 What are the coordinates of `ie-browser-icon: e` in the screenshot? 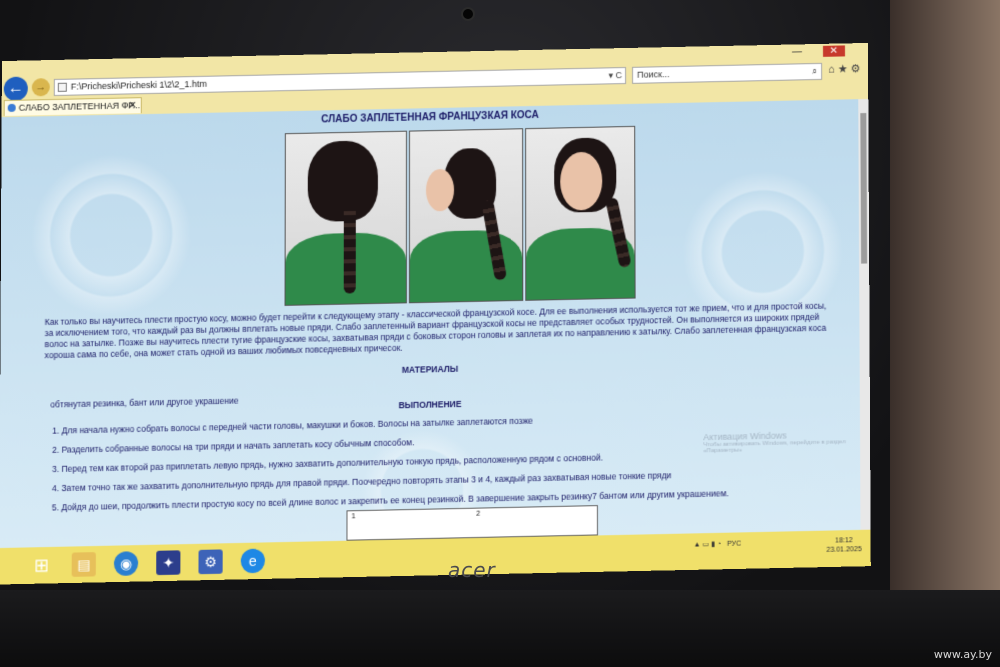 It's located at (252, 561).